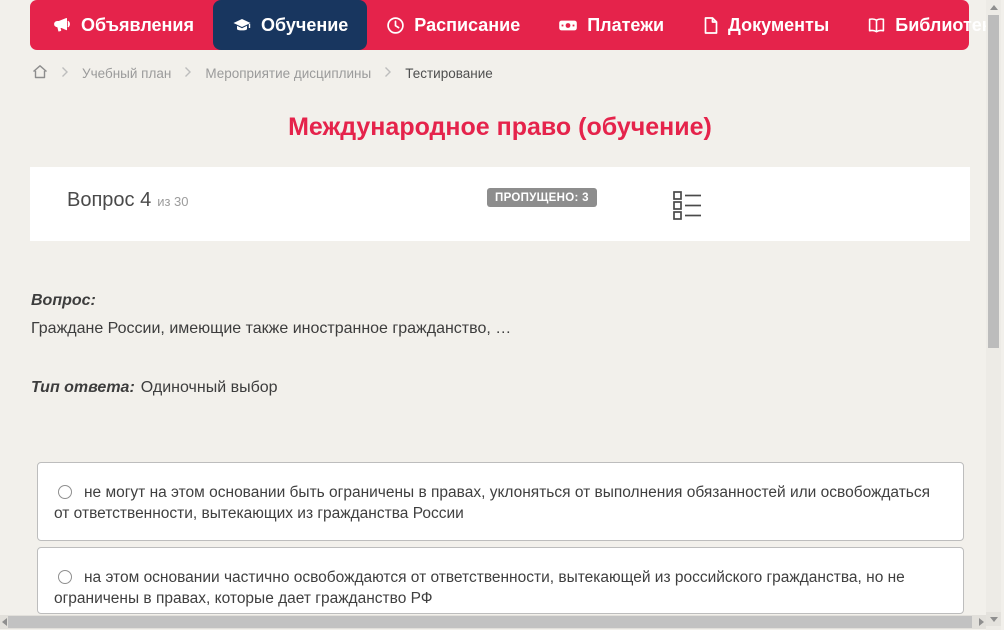 This screenshot has width=1004, height=630. I want to click on vertical-scrollbar, so click(993, 315).